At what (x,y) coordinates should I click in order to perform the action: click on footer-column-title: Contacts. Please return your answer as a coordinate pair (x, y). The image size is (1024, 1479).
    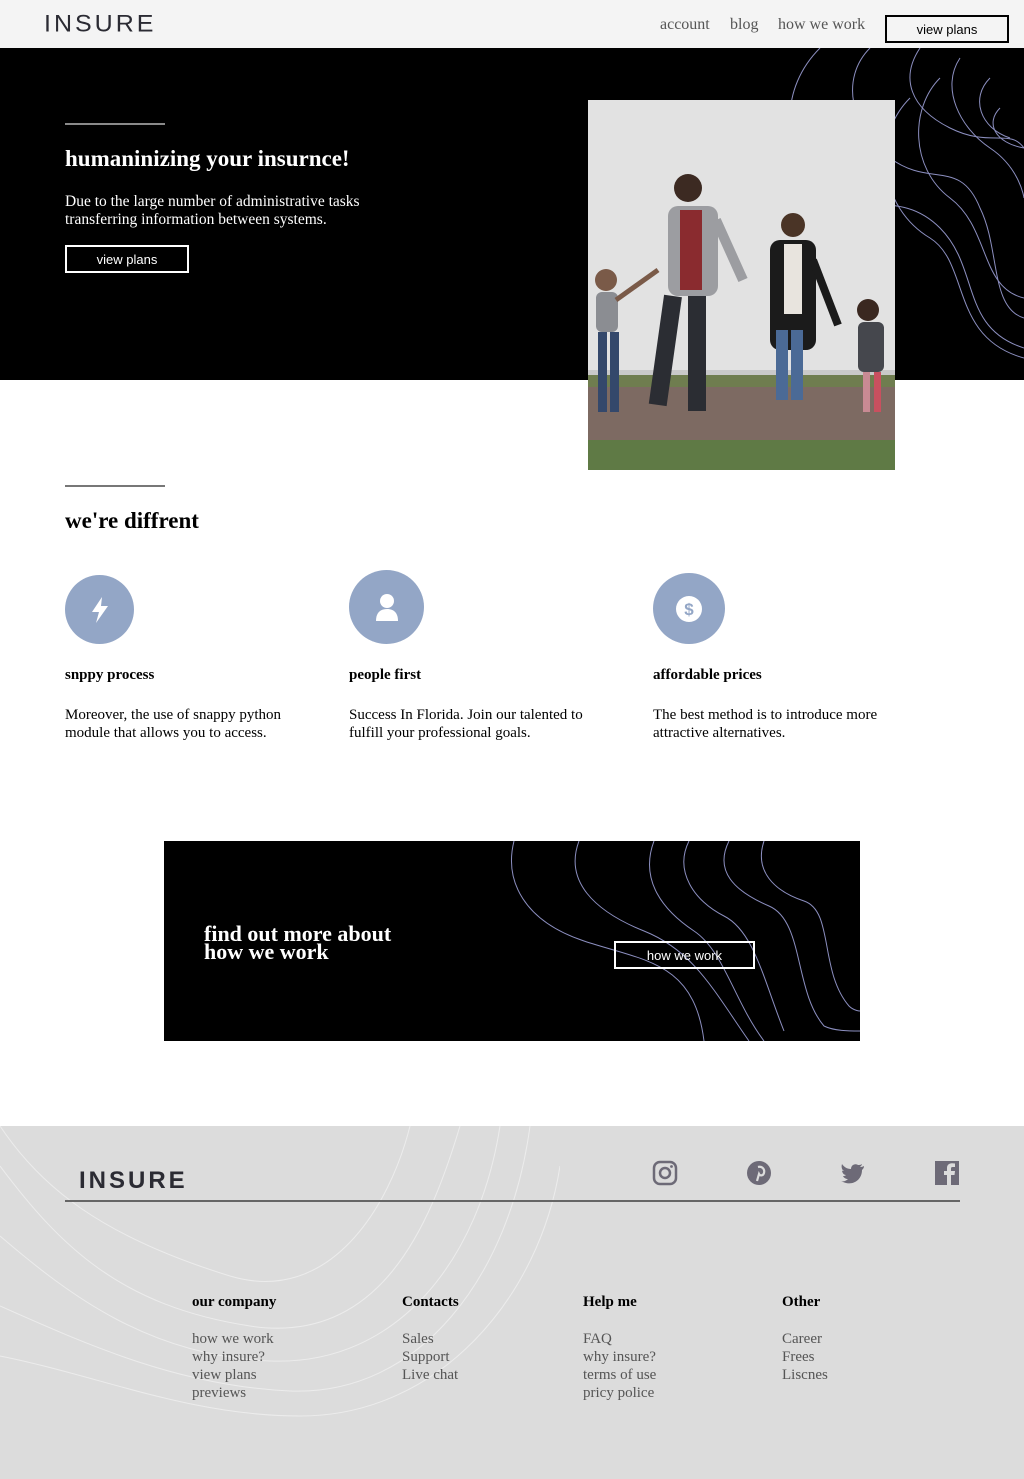
    Looking at the image, I should click on (430, 1302).